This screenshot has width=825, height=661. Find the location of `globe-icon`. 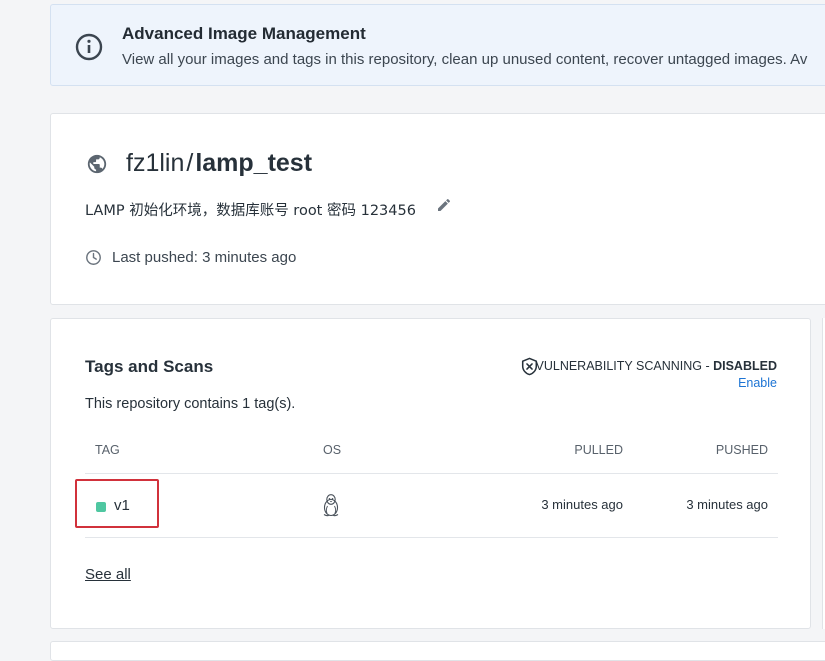

globe-icon is located at coordinates (97, 164).